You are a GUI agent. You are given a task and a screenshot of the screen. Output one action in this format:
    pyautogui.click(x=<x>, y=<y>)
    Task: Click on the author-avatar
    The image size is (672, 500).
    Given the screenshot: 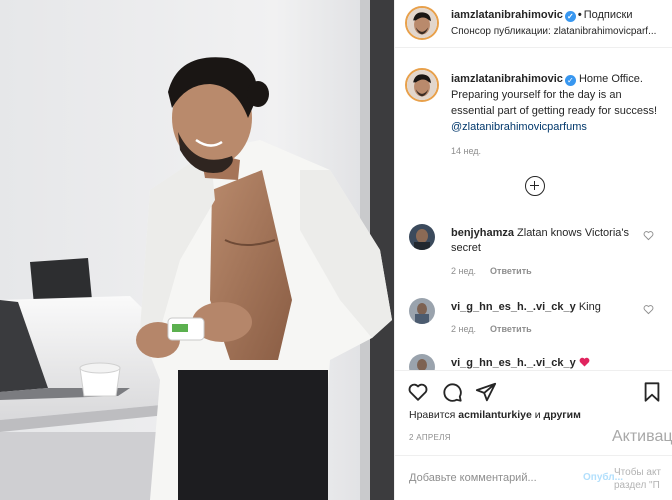 What is the action you would take?
    pyautogui.click(x=422, y=23)
    